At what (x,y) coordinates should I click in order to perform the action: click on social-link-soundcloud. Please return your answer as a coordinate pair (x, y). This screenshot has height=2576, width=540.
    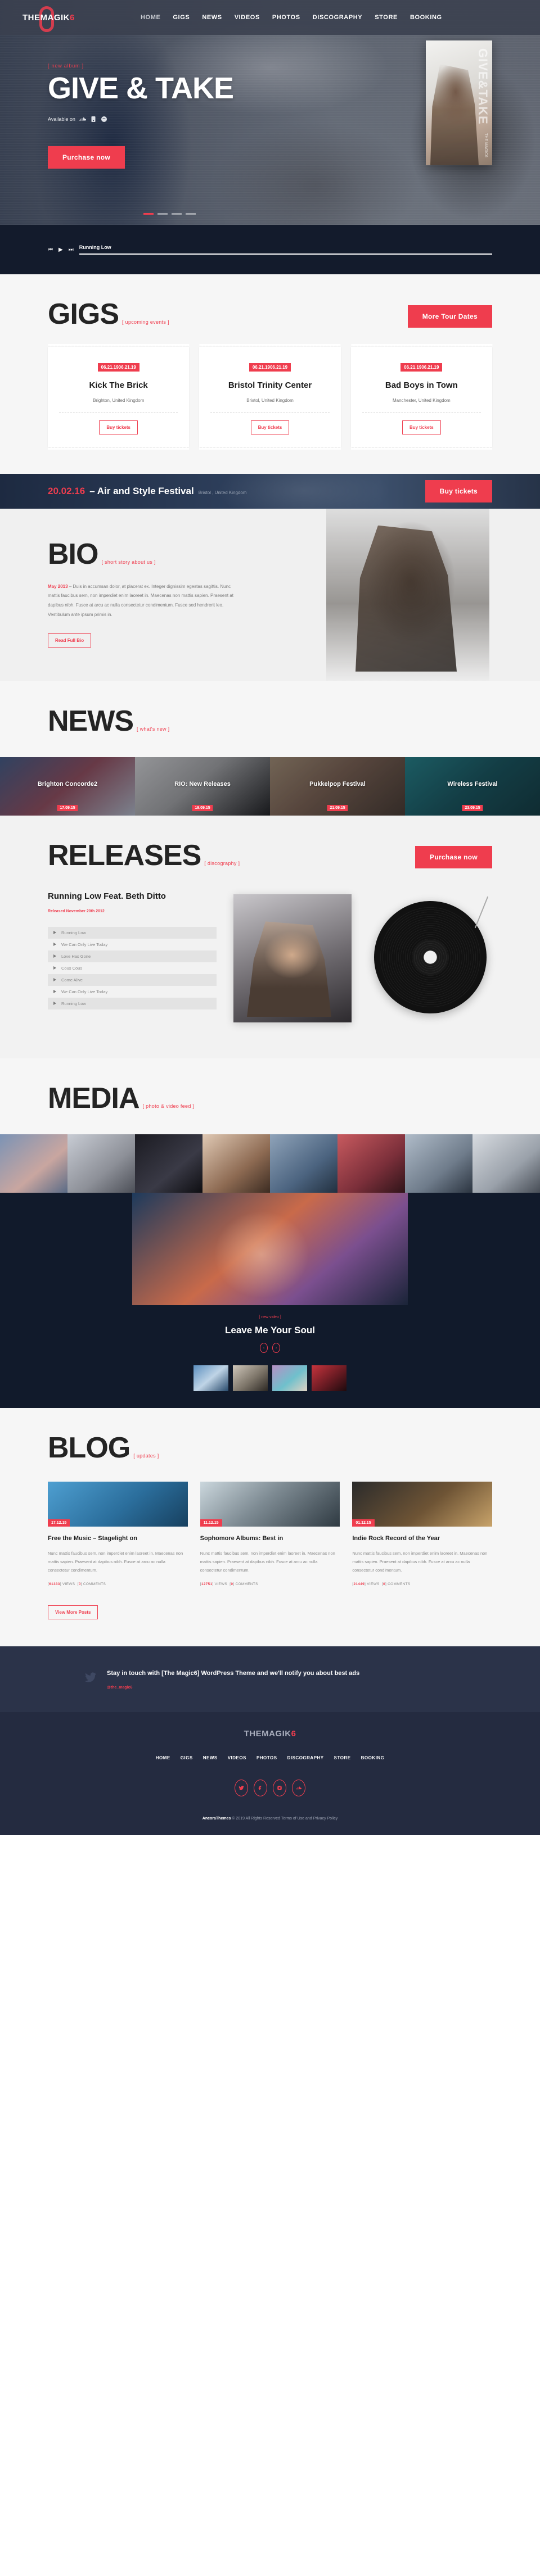
    Looking at the image, I should click on (298, 1787).